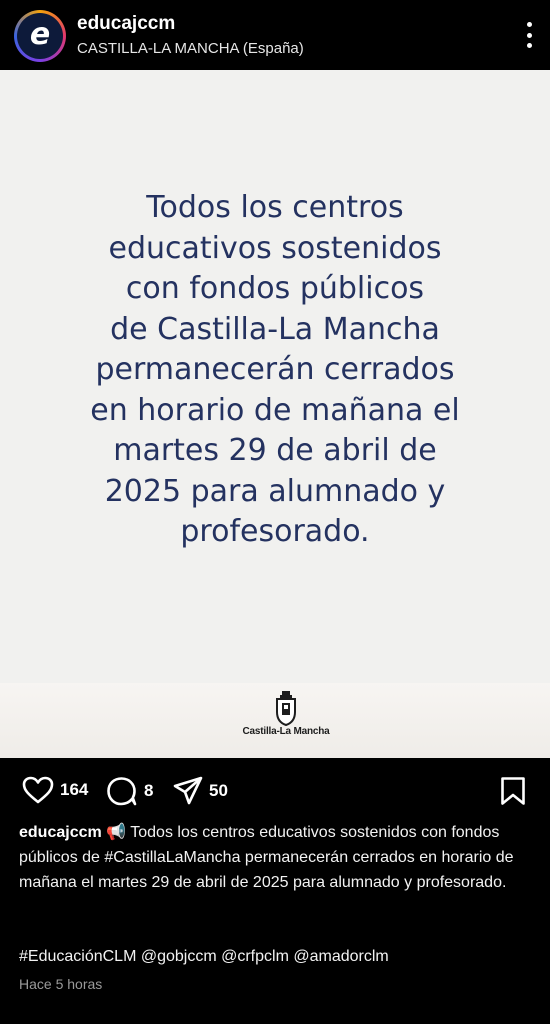 This screenshot has width=550, height=1024. I want to click on avatar-letter: e, so click(40, 34).